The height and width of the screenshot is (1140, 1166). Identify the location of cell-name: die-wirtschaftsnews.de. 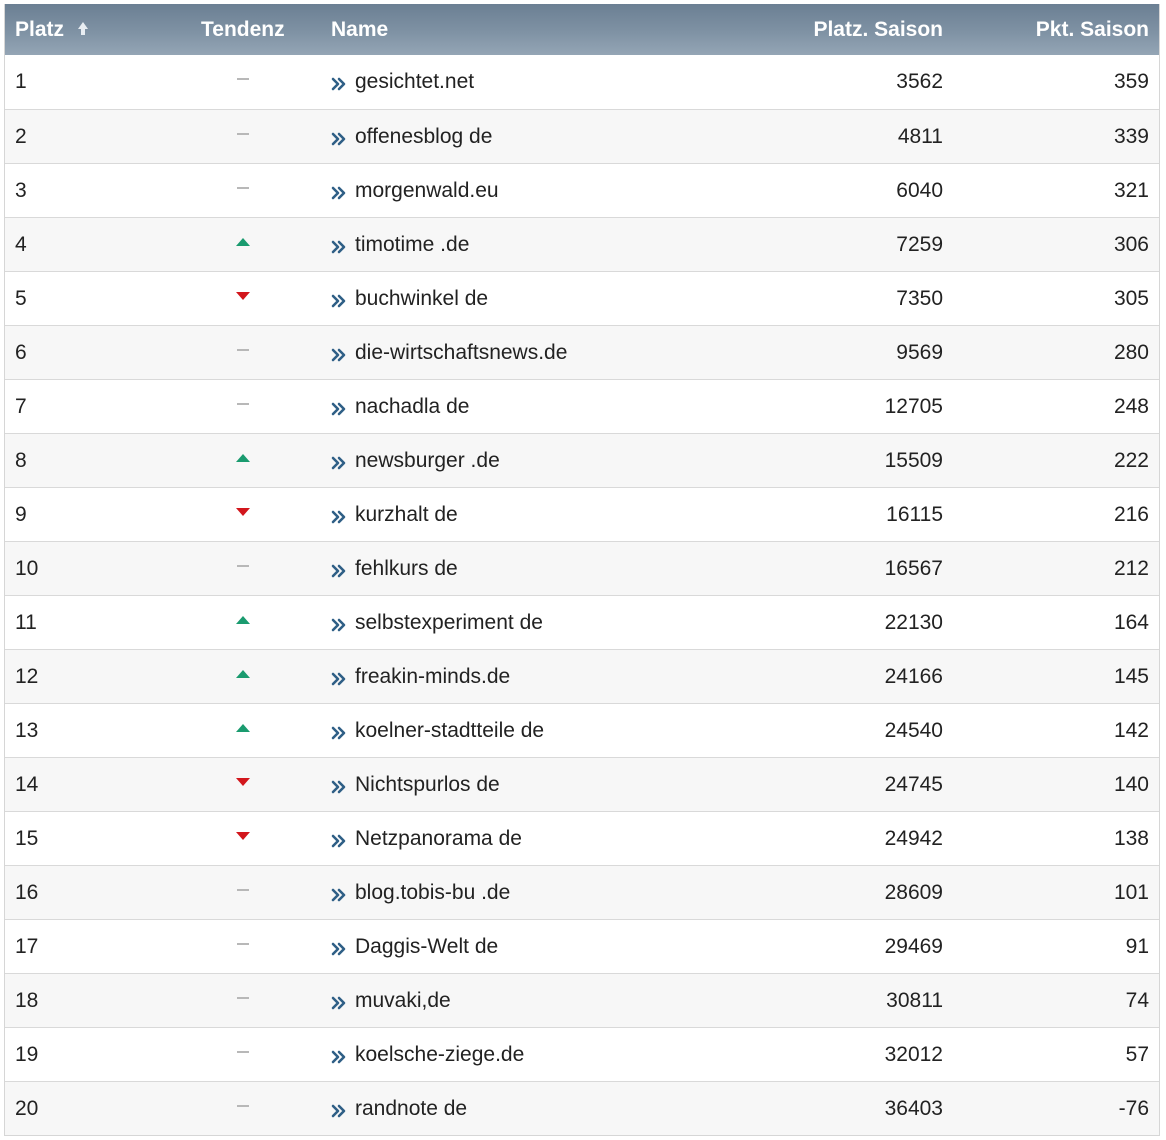
(449, 352).